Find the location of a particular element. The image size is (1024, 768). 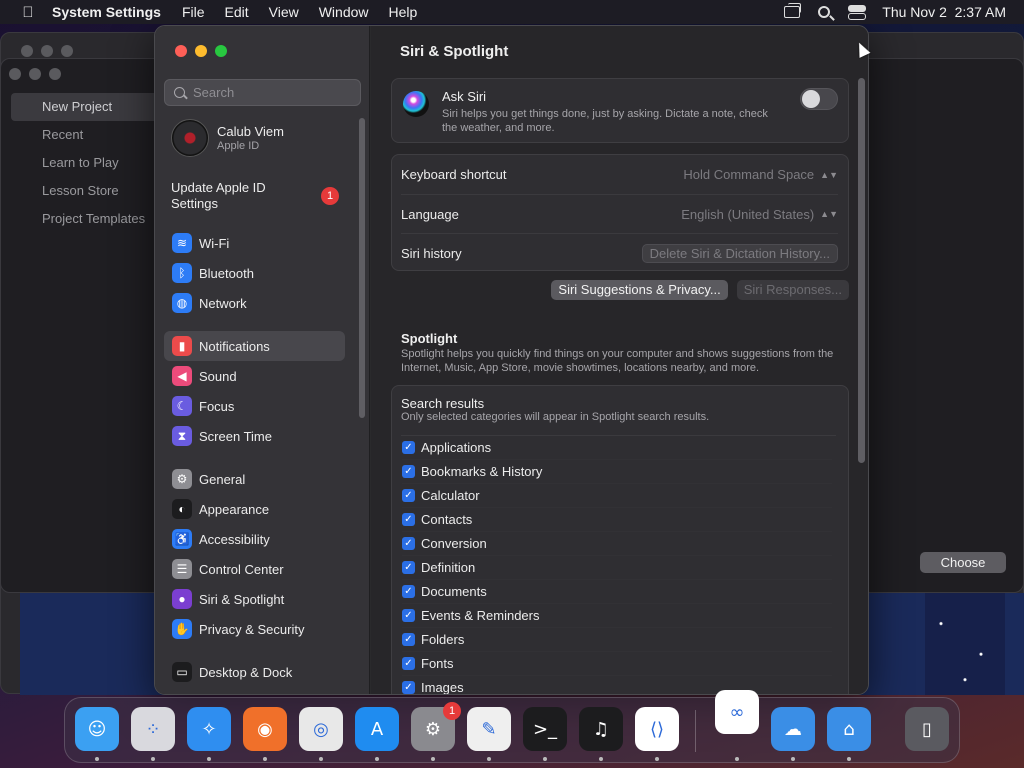

apple-id-profile: Calub Viem Apple ID is located at coordinates (227, 138).